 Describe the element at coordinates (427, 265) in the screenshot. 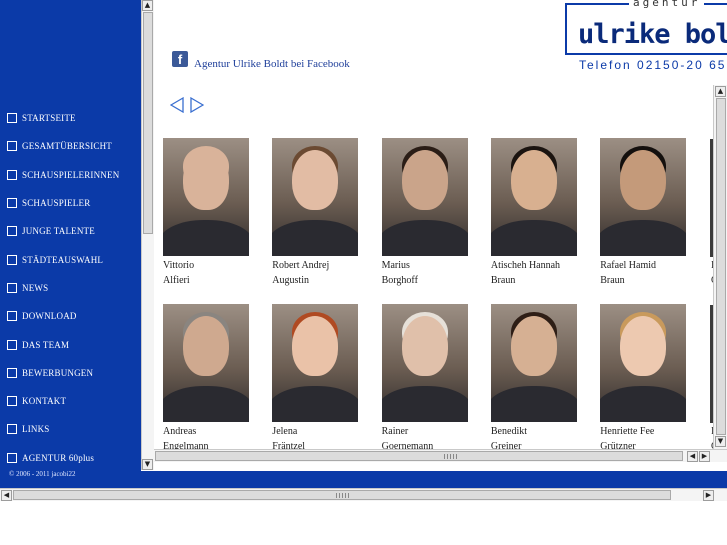

I see `actor-first-name: Marius` at that location.